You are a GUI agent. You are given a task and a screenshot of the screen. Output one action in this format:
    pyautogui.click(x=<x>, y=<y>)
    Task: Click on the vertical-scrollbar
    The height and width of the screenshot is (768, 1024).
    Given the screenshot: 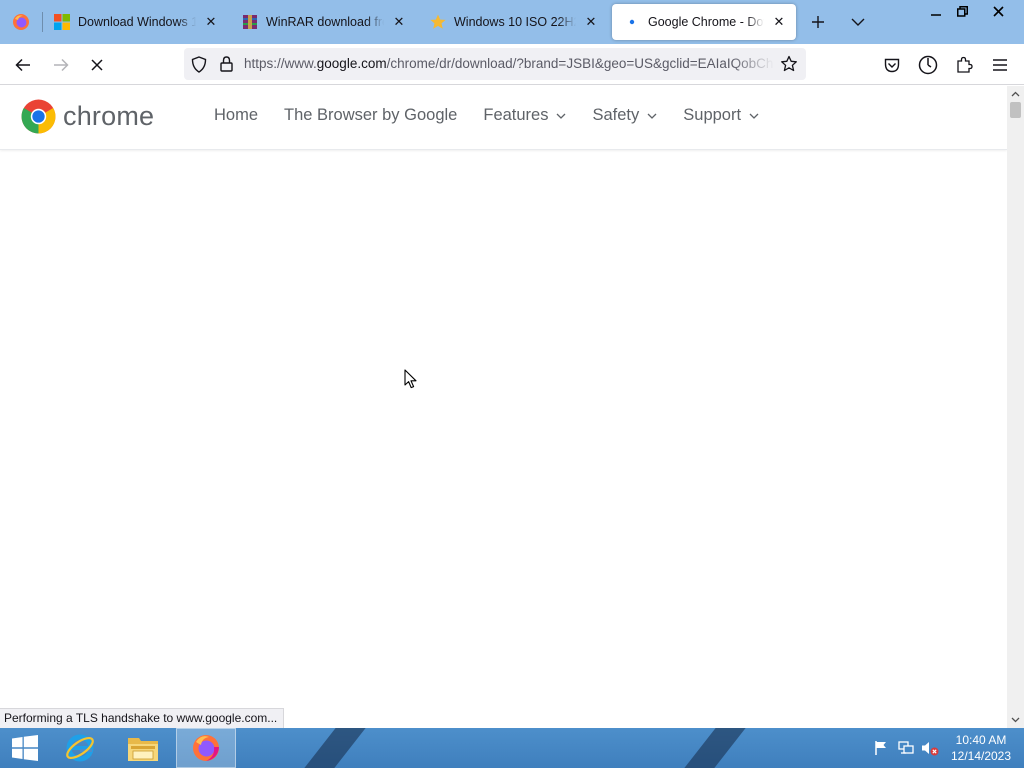 What is the action you would take?
    pyautogui.click(x=1015, y=407)
    